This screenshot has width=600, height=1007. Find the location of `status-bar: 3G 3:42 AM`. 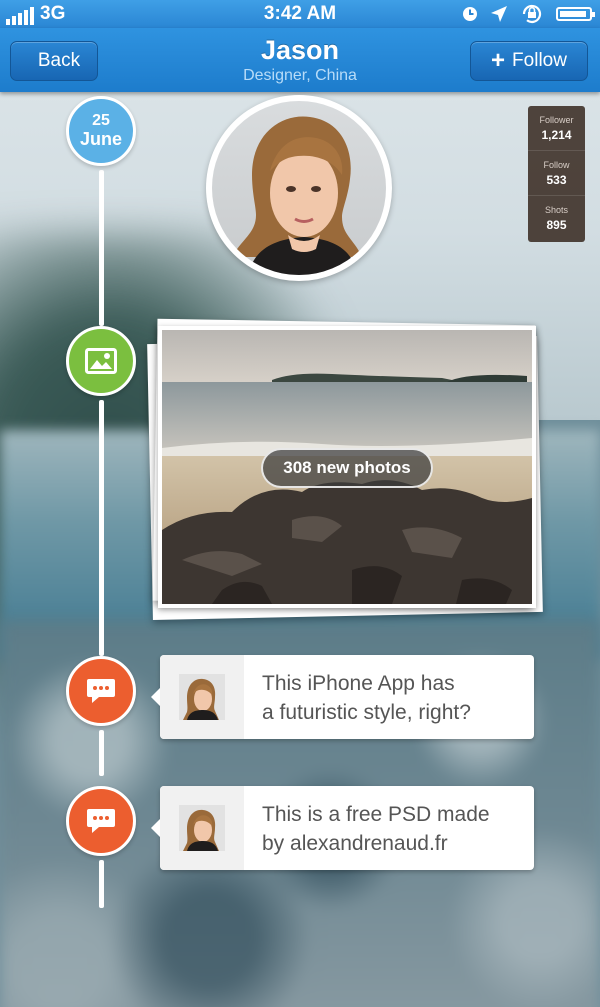

status-bar: 3G 3:42 AM is located at coordinates (300, 14).